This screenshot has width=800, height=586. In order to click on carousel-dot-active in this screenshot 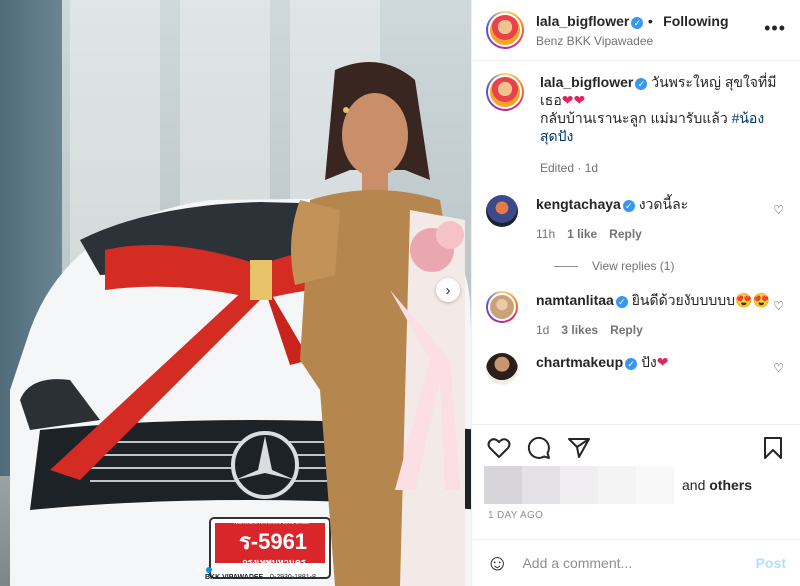, I will do `click(209, 570)`.